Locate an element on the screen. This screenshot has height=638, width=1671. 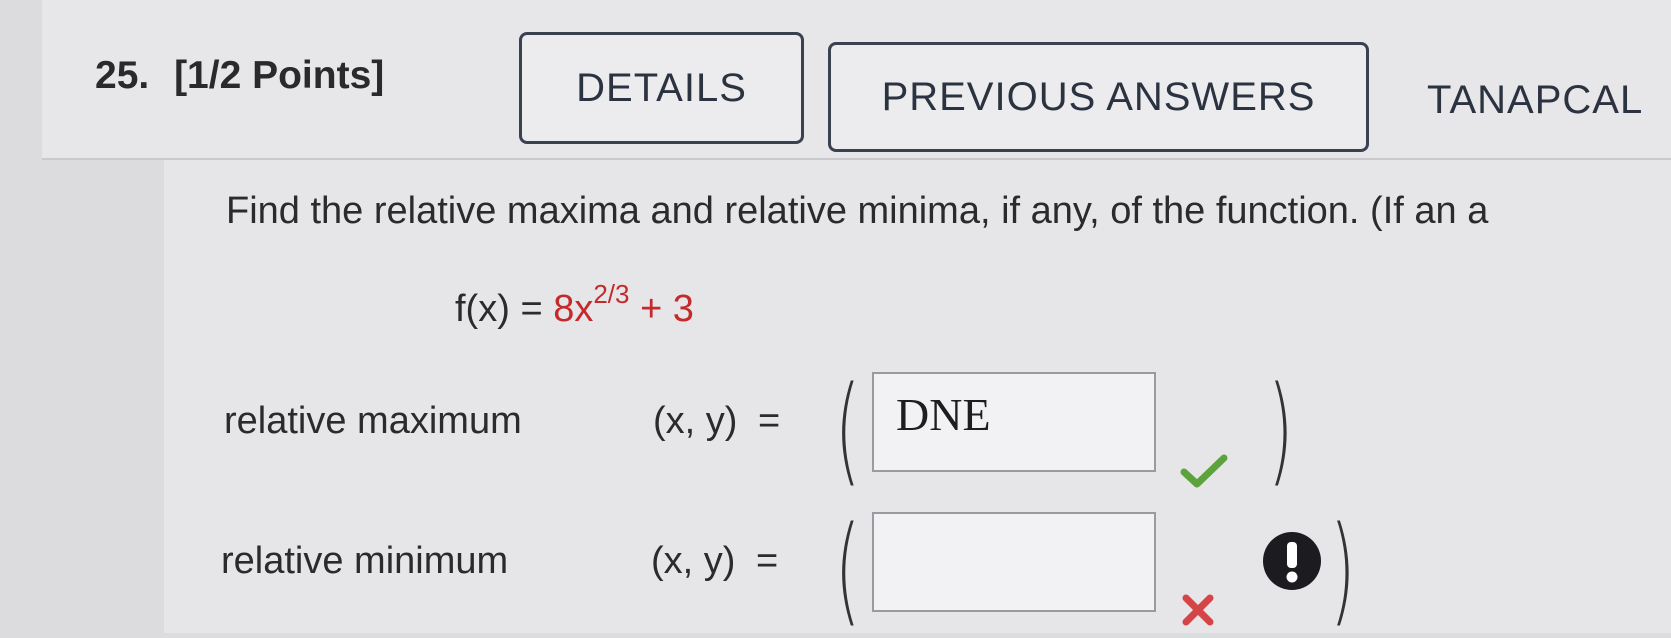
function-coefficient: 8x is located at coordinates (573, 309).